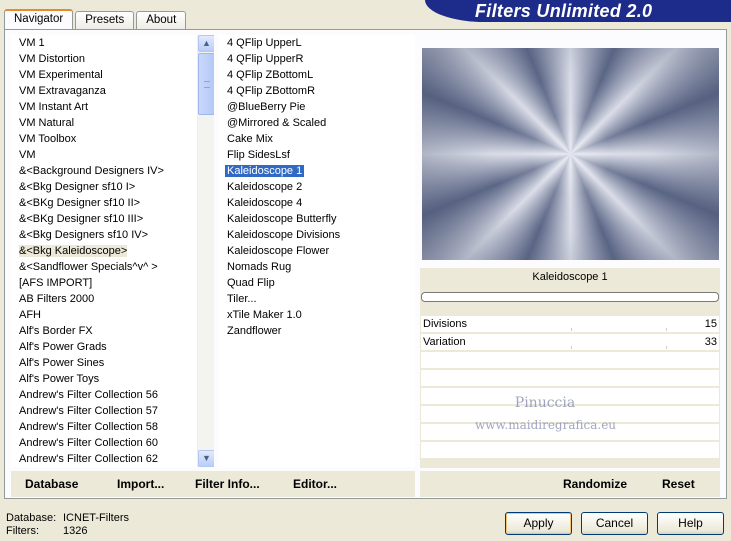  I want to click on filter-label: Kaleidoscope 4, so click(265, 203).